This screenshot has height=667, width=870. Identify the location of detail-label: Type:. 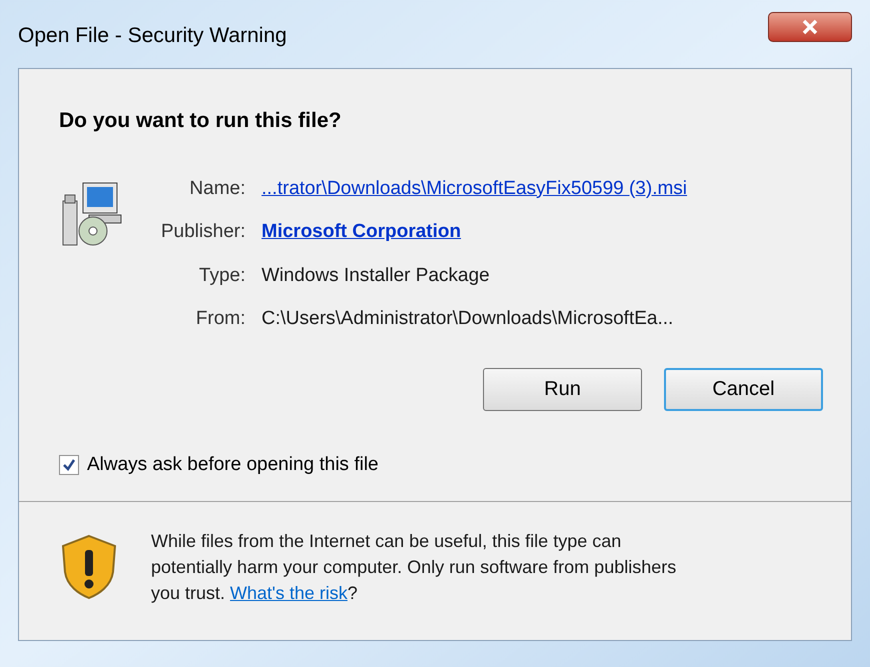
(222, 276).